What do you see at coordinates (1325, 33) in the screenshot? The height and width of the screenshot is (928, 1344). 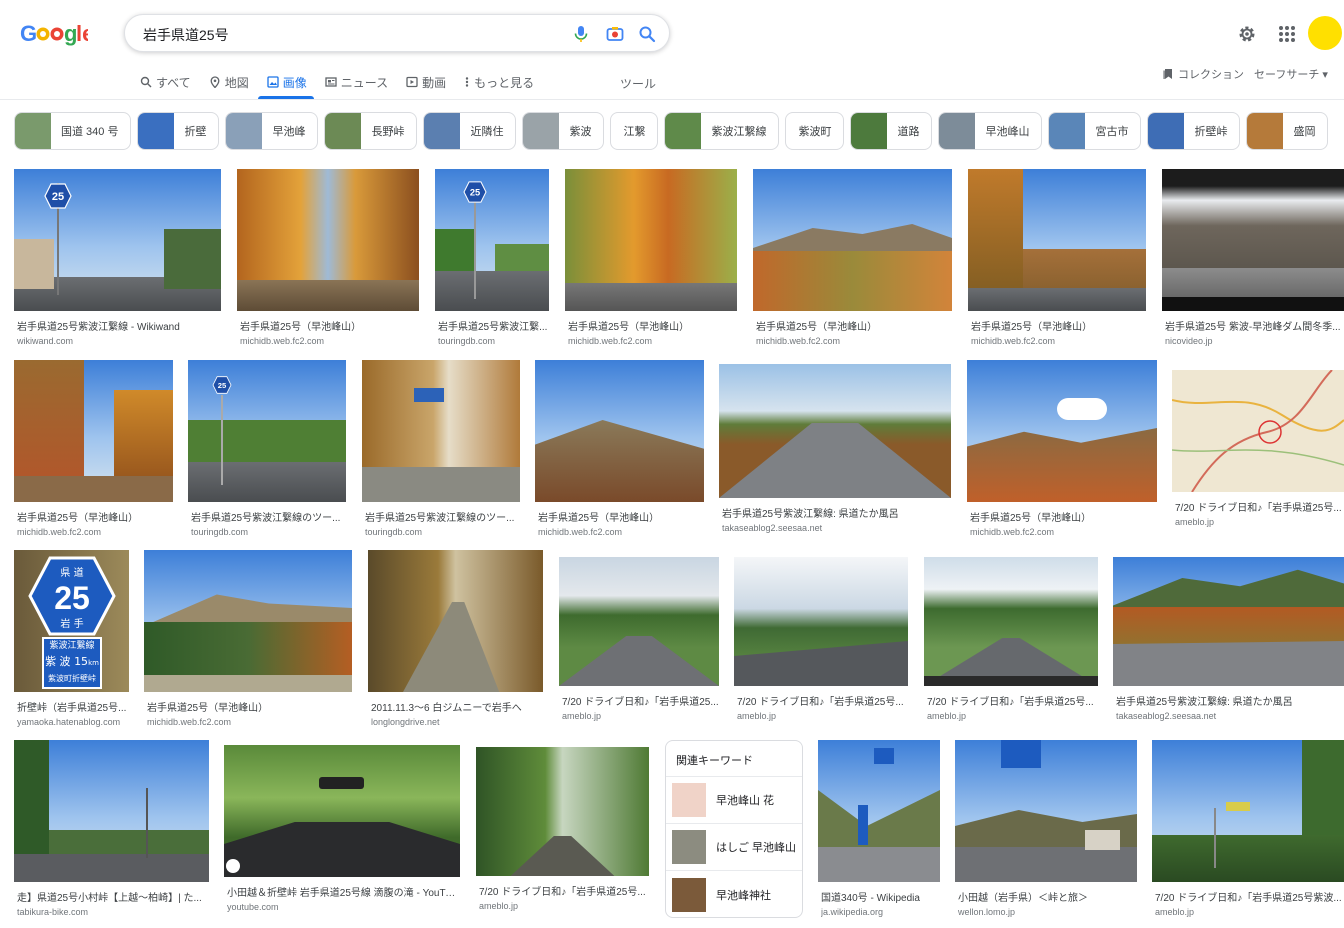 I see `account-avatar` at bounding box center [1325, 33].